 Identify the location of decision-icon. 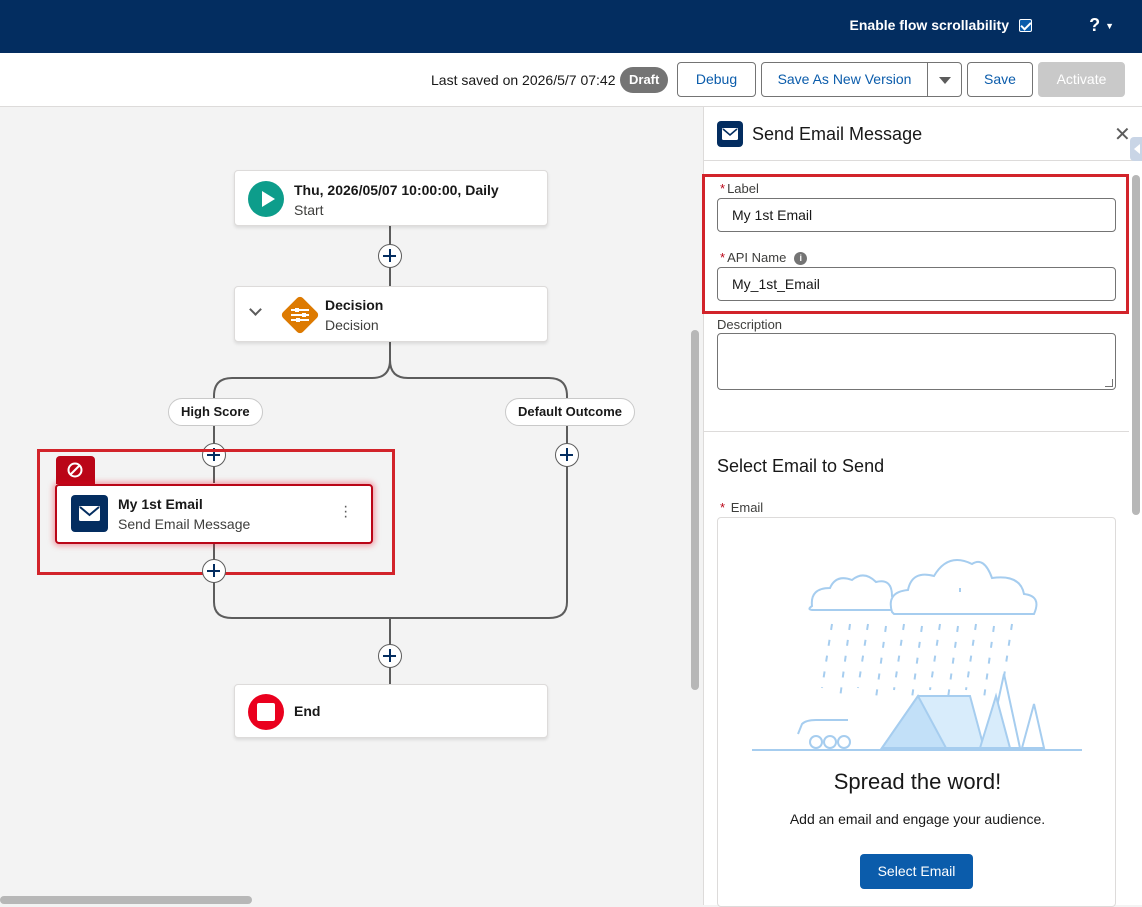
(300, 315).